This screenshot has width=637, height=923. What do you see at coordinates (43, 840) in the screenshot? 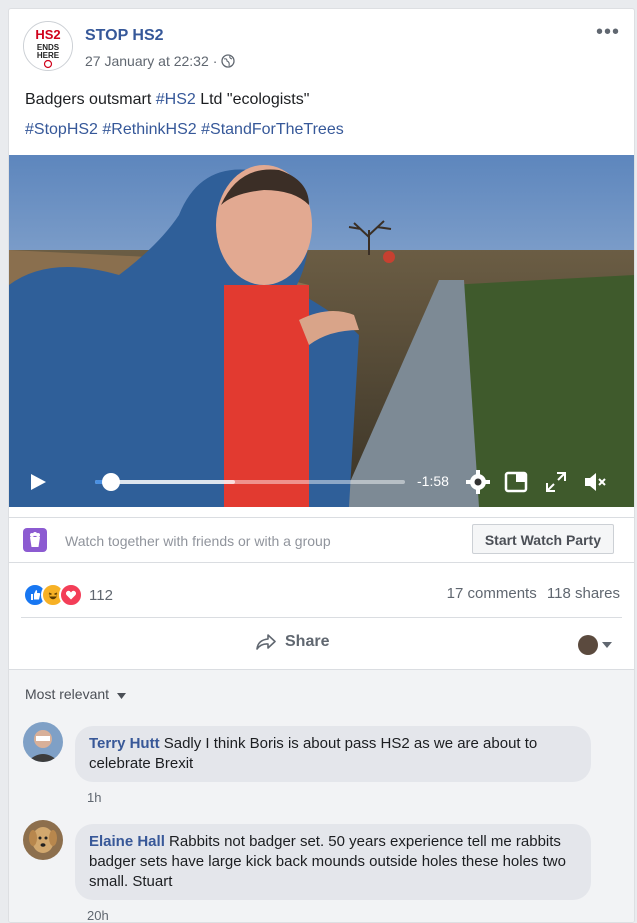
I see `comment-avatar-elaine-hall` at bounding box center [43, 840].